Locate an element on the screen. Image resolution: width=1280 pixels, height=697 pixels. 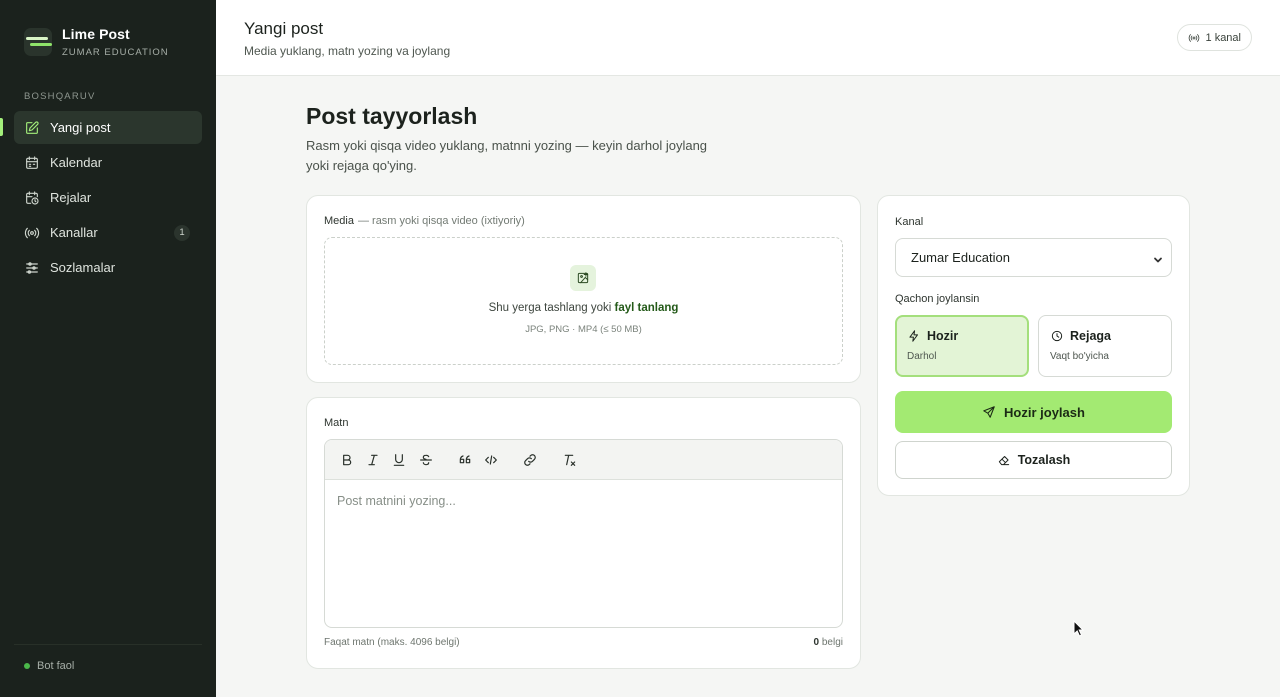
char-count: 0 is located at coordinates (816, 642).